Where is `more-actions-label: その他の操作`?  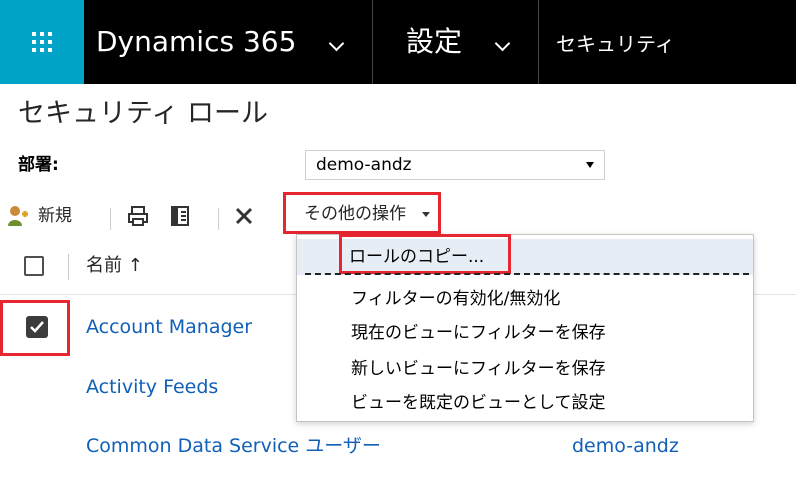
more-actions-label: その他の操作 is located at coordinates (355, 214).